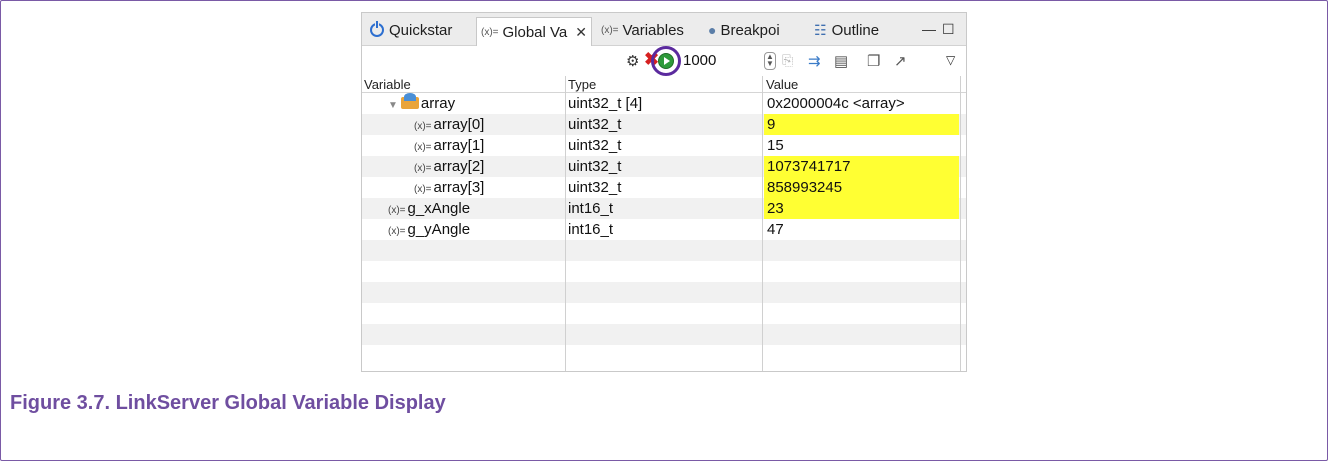 Image resolution: width=1328 pixels, height=461 pixels. What do you see at coordinates (950, 60) in the screenshot?
I see `view-menu-icon: ▽` at bounding box center [950, 60].